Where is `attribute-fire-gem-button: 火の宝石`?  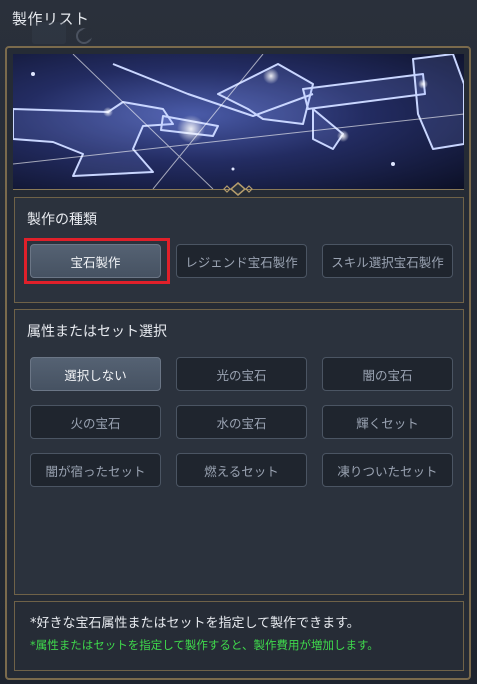 attribute-fire-gem-button: 火の宝石 is located at coordinates (95, 422).